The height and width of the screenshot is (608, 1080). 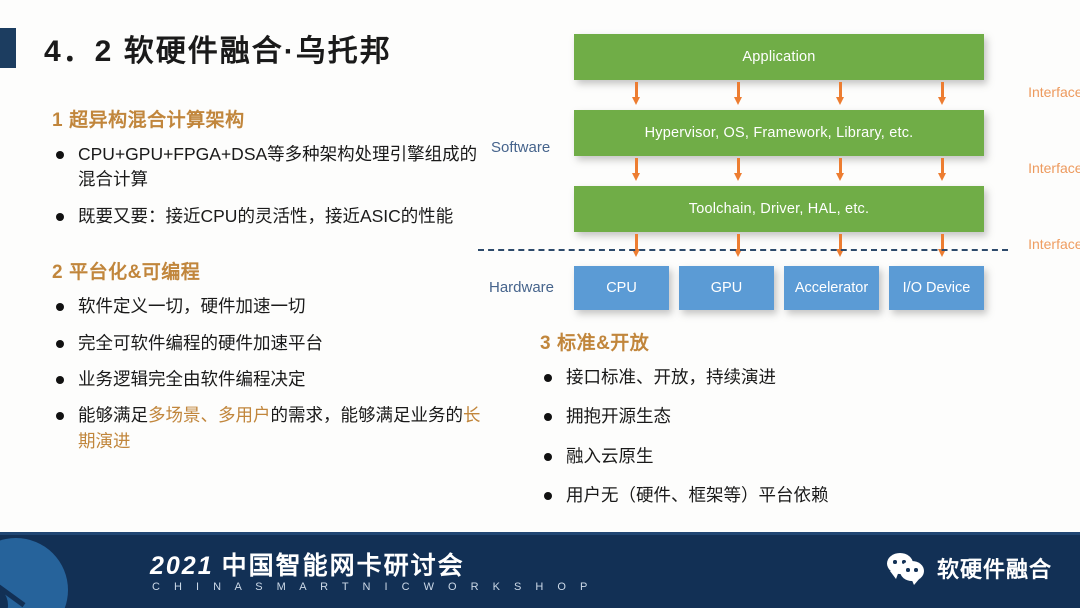 What do you see at coordinates (603, 343) in the screenshot?
I see `section-title-3: 标准&开放` at bounding box center [603, 343].